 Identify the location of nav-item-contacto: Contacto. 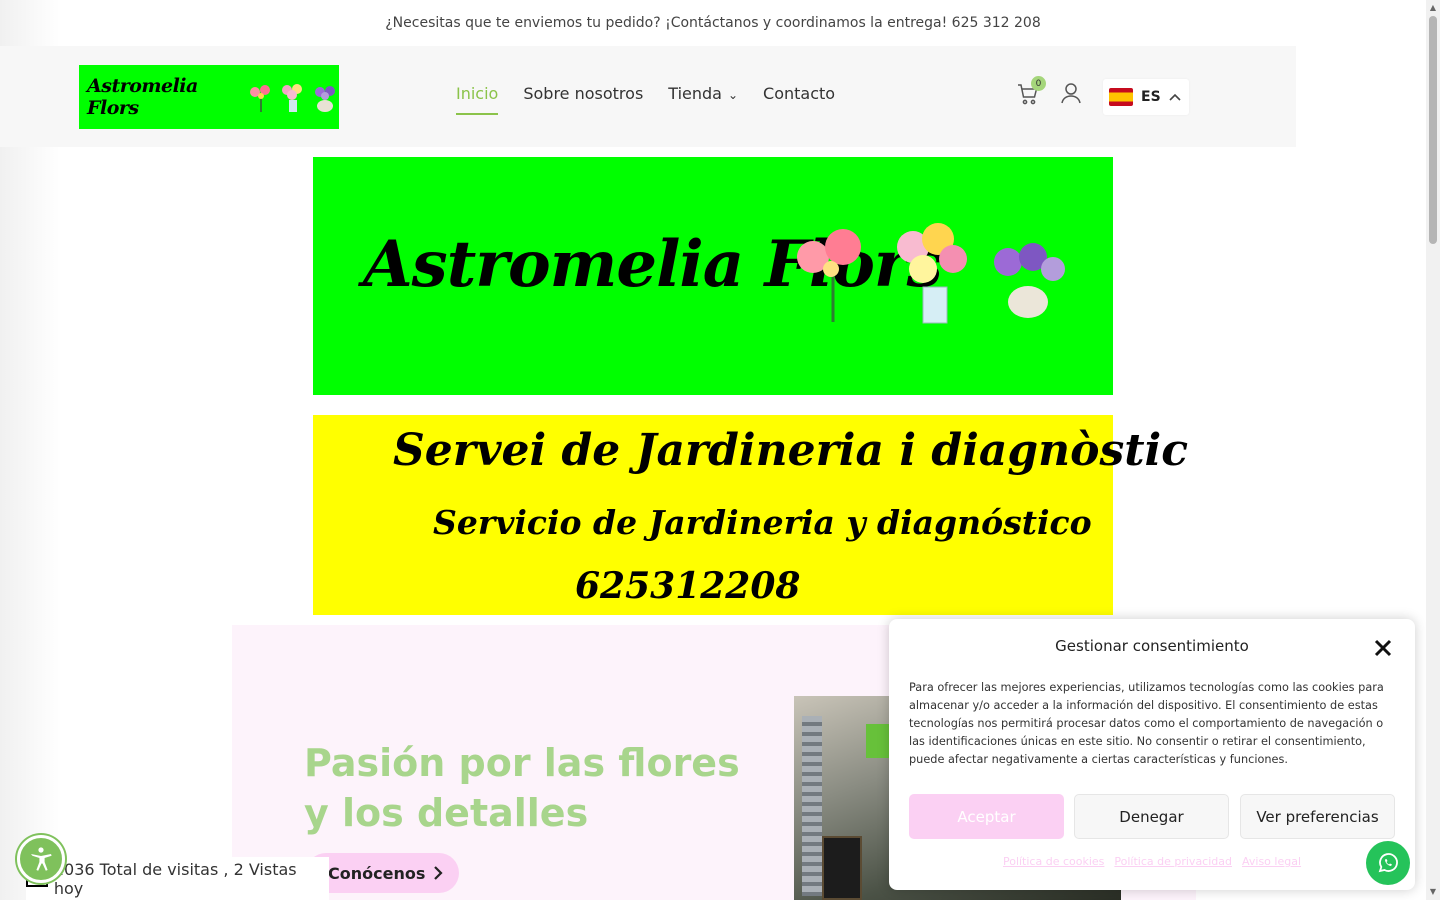
(799, 99).